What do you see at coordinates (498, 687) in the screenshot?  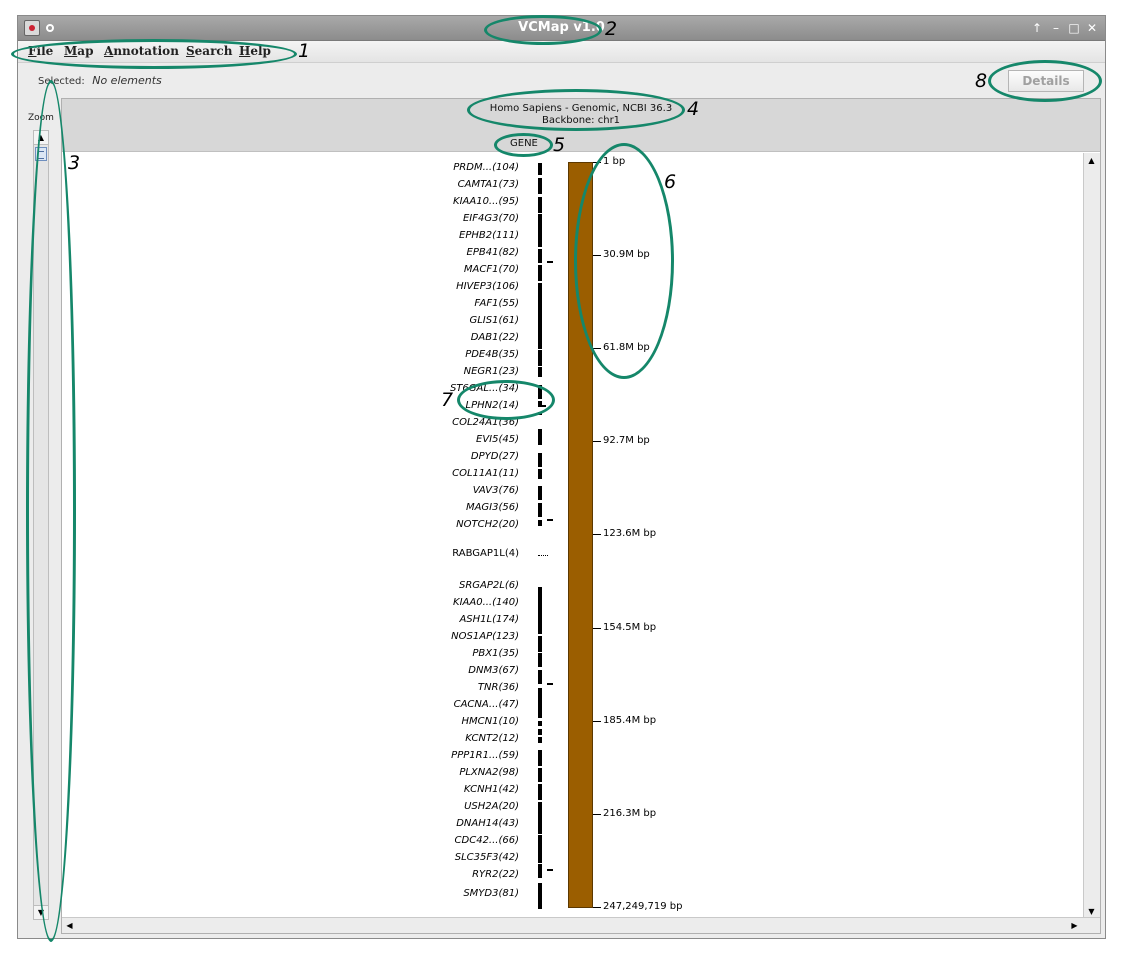 I see `gene-label: TNR(36)` at bounding box center [498, 687].